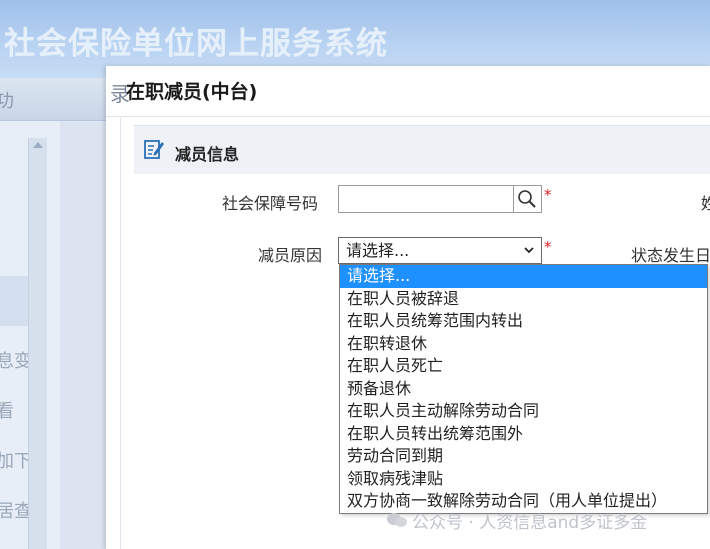  I want to click on reason-option: 在职人员死亡, so click(523, 366).